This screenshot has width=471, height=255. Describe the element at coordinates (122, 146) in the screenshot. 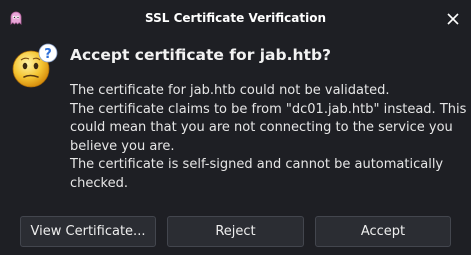

I see `message-line: believe you are.` at that location.